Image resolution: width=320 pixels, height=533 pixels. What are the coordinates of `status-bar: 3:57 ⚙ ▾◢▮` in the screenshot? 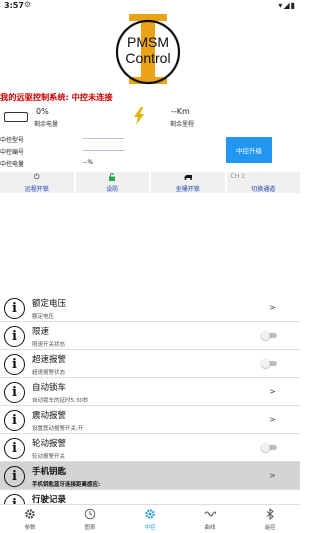 It's located at (150, 6).